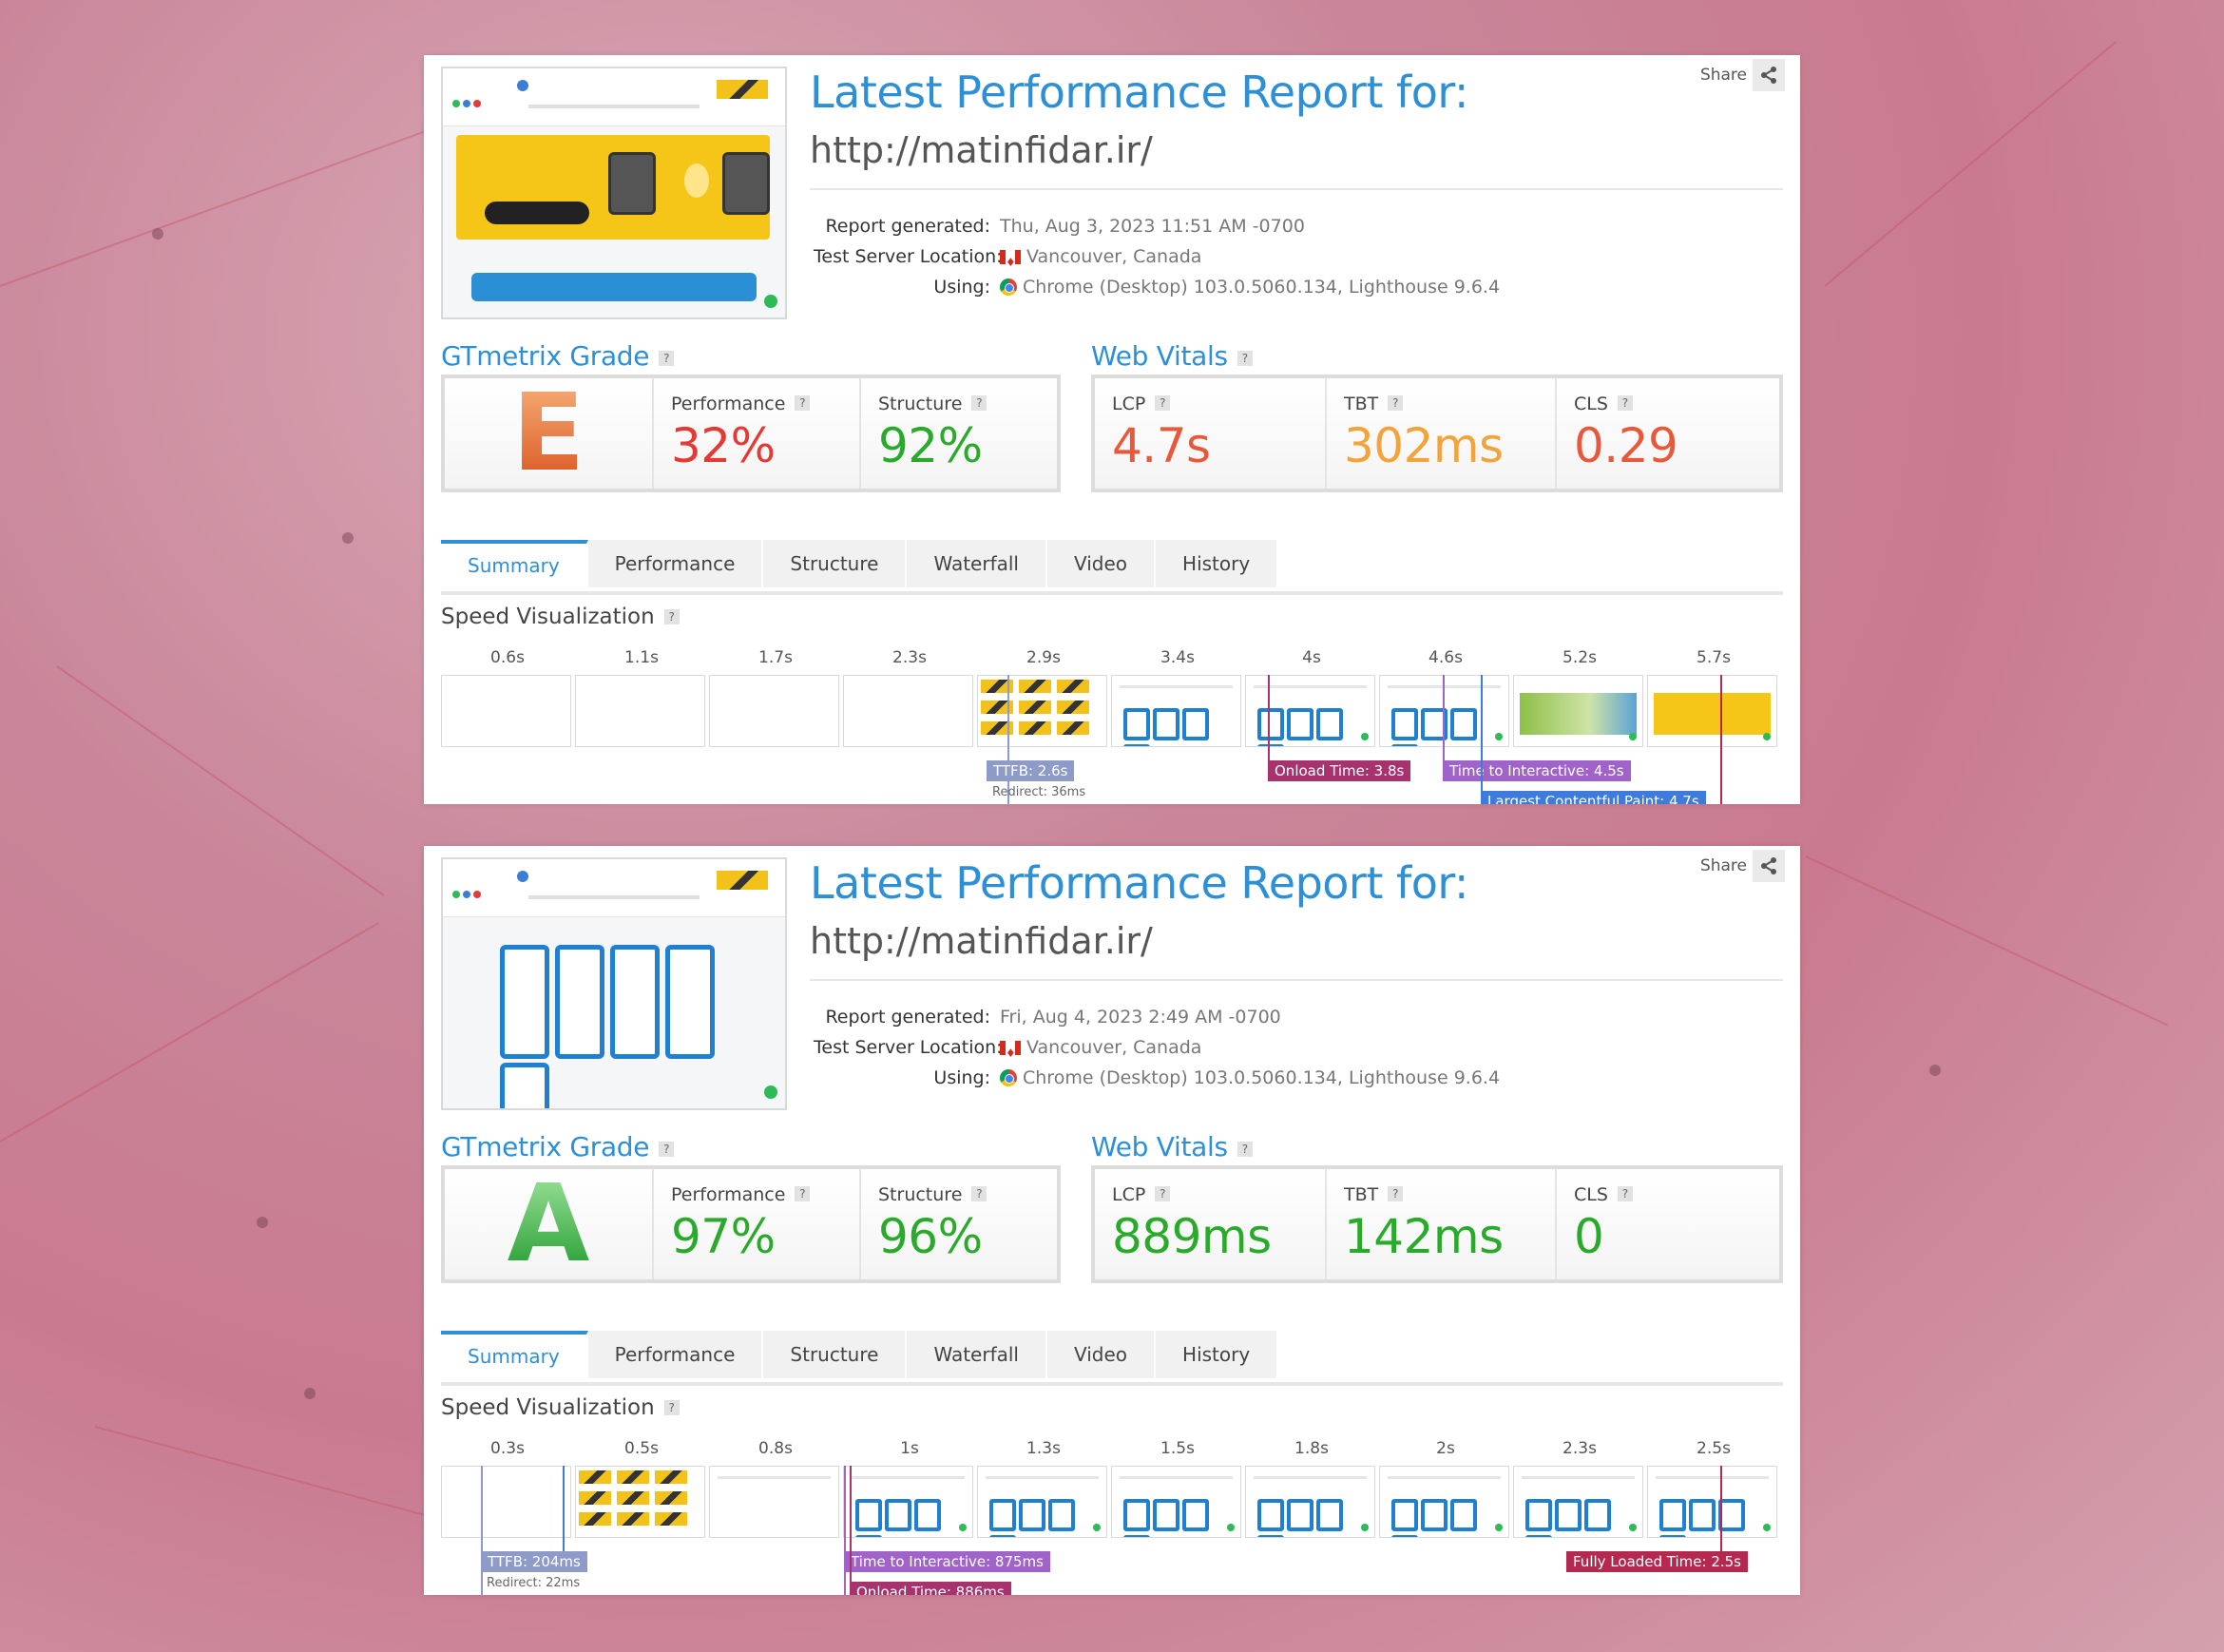 This screenshot has width=2224, height=1652. I want to click on tick-label: 4s, so click(1311, 657).